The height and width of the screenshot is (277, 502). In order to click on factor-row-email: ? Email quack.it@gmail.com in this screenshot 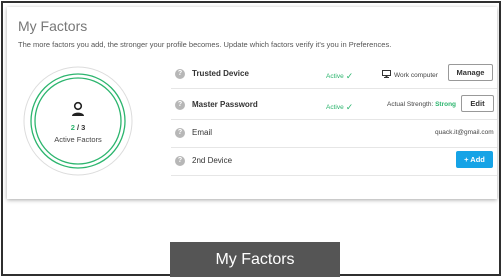, I will do `click(334, 134)`.